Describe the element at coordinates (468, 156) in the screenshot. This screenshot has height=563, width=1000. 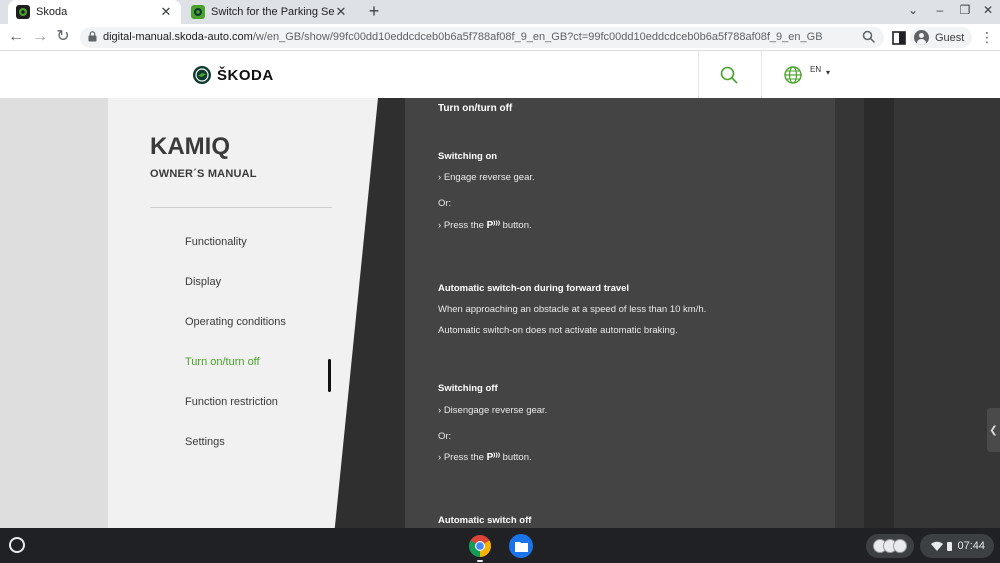
I see `switching-on-heading: Switching on` at that location.